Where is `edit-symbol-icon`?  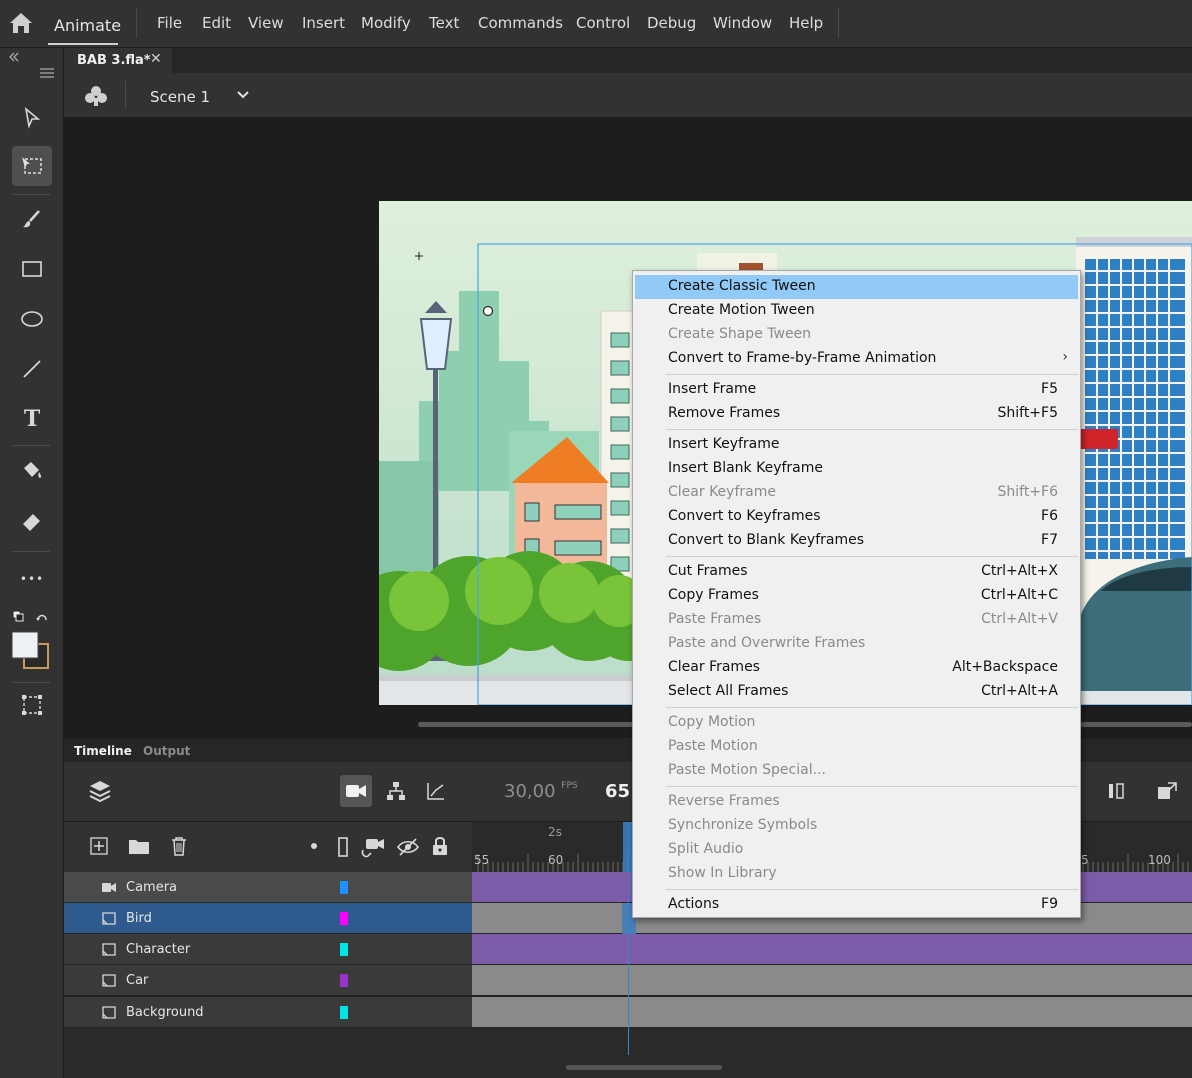 edit-symbol-icon is located at coordinates (96, 96).